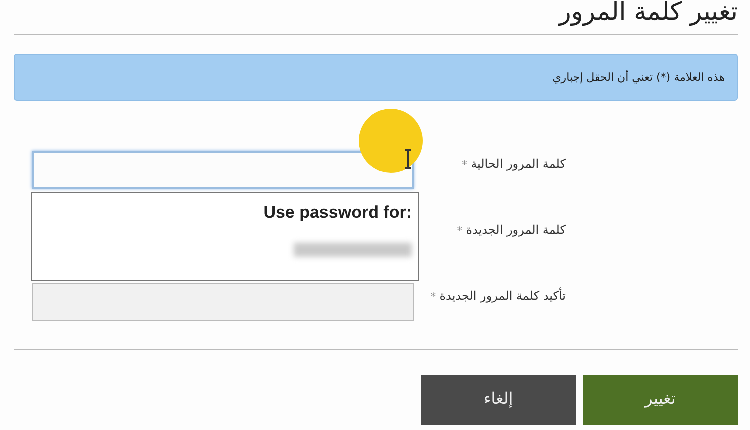  What do you see at coordinates (647, 14) in the screenshot?
I see `page-title: تغيير كلمة المرور` at bounding box center [647, 14].